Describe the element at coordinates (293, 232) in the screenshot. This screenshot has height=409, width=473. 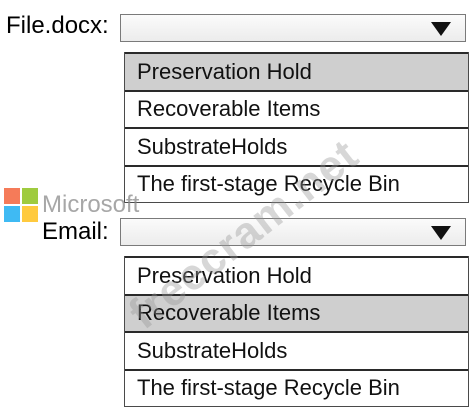
I see `email-select` at that location.